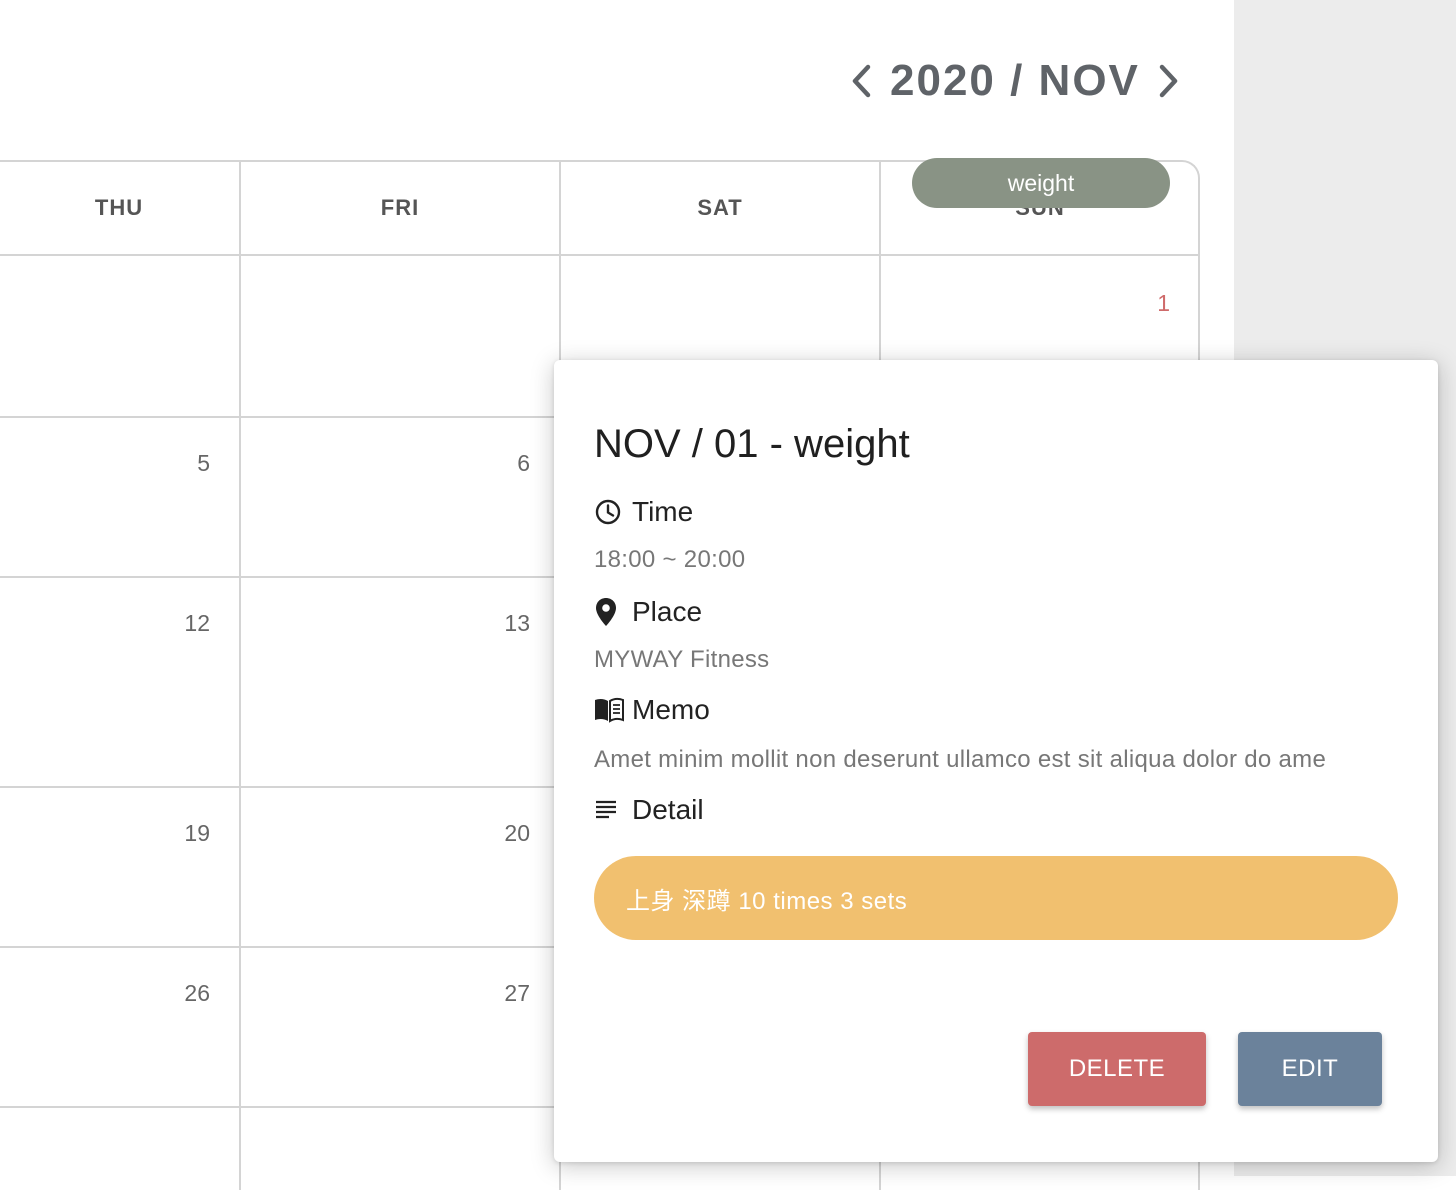 The image size is (1456, 1190). What do you see at coordinates (671, 709) in the screenshot?
I see `memo-label: Memo` at bounding box center [671, 709].